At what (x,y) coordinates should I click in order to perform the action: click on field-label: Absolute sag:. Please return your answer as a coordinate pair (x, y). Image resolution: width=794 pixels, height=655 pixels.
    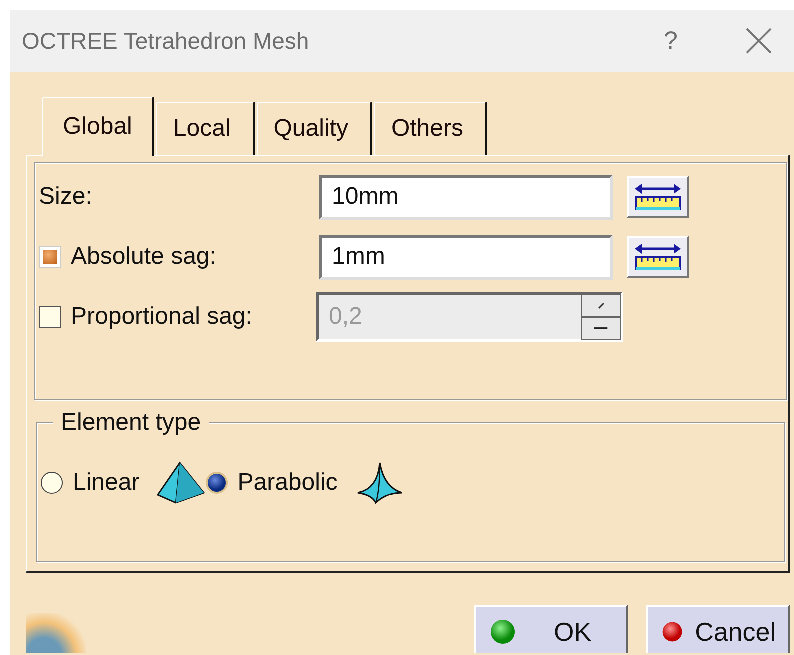
    Looking at the image, I should click on (143, 257).